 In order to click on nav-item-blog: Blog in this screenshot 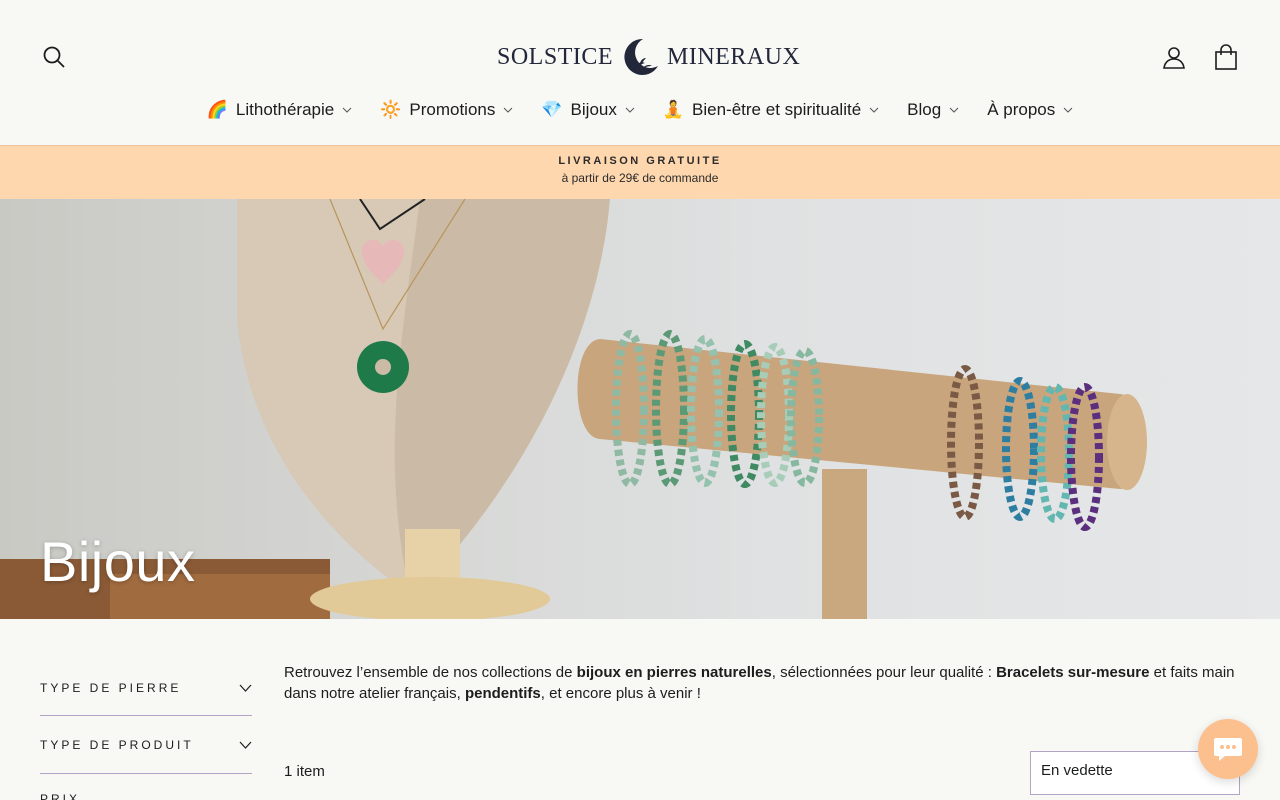, I will do `click(933, 110)`.